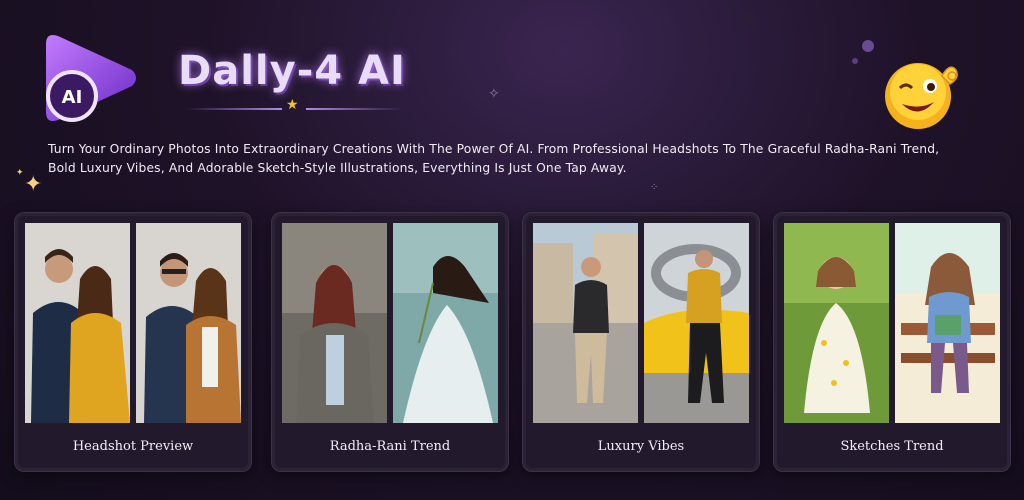 Image resolution: width=1024 pixels, height=500 pixels. I want to click on card-caption: Headshot Preview, so click(133, 446).